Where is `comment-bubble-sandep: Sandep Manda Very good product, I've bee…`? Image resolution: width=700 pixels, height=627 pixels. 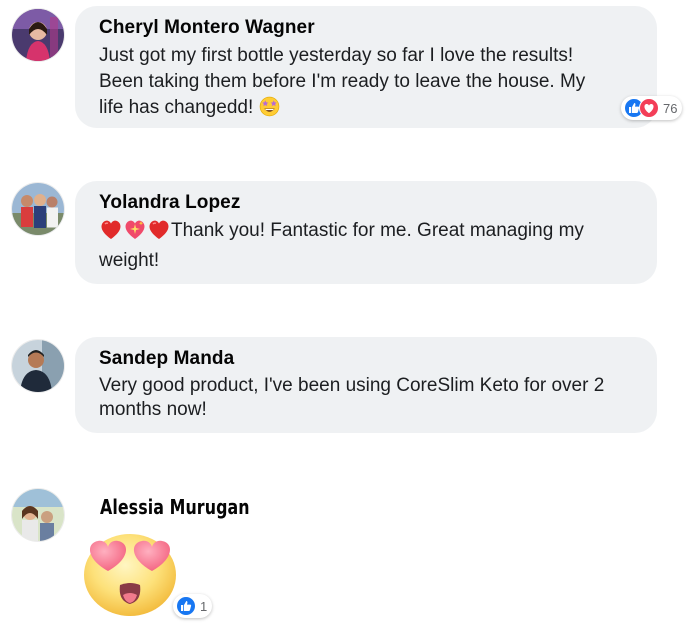
comment-bubble-sandep: Sandep Manda Very good product, I've bee… is located at coordinates (366, 385).